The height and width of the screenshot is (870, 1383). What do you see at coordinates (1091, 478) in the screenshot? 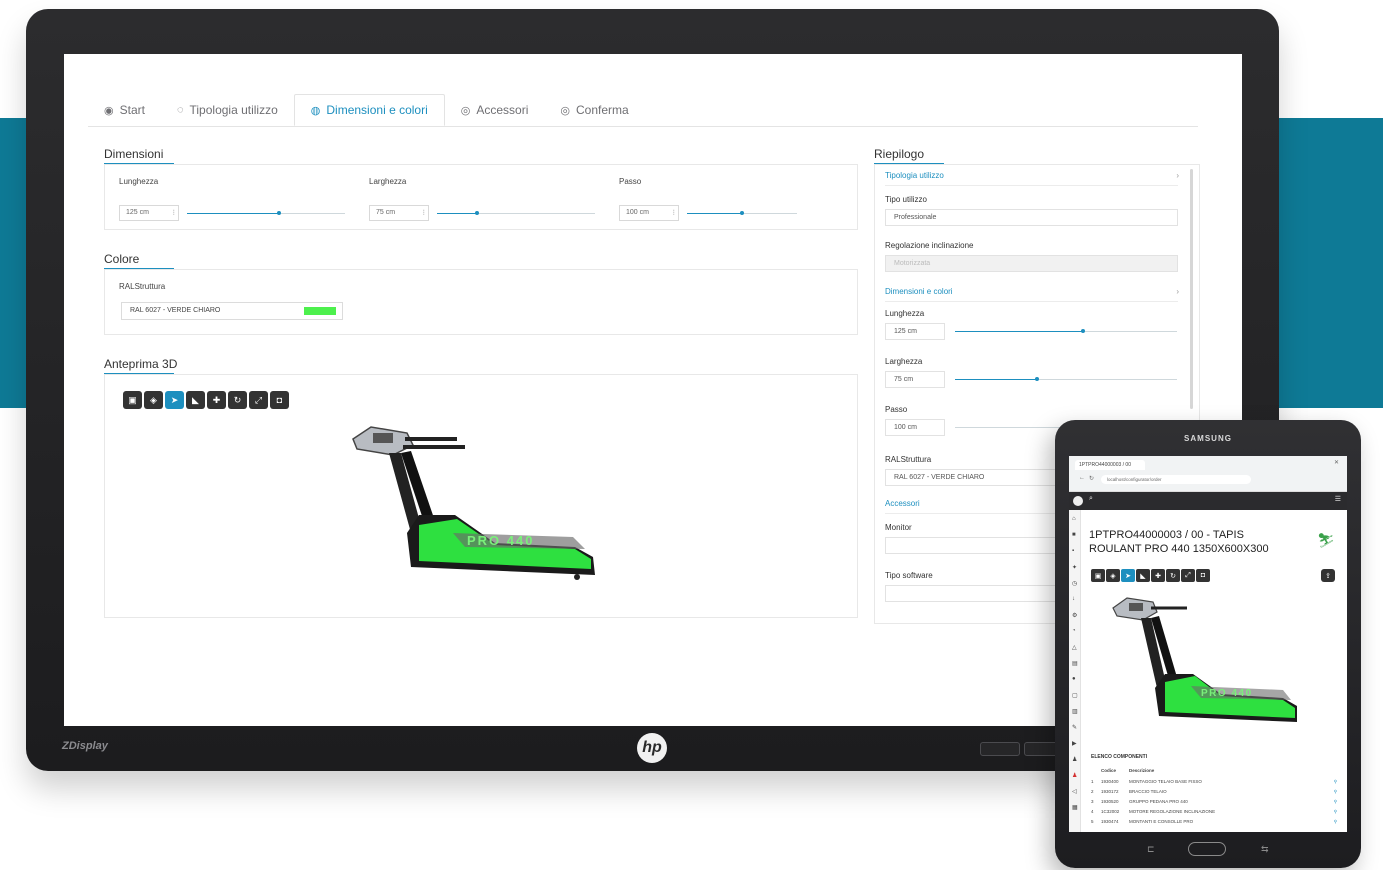
I see `reload-icon: ↻` at bounding box center [1091, 478].